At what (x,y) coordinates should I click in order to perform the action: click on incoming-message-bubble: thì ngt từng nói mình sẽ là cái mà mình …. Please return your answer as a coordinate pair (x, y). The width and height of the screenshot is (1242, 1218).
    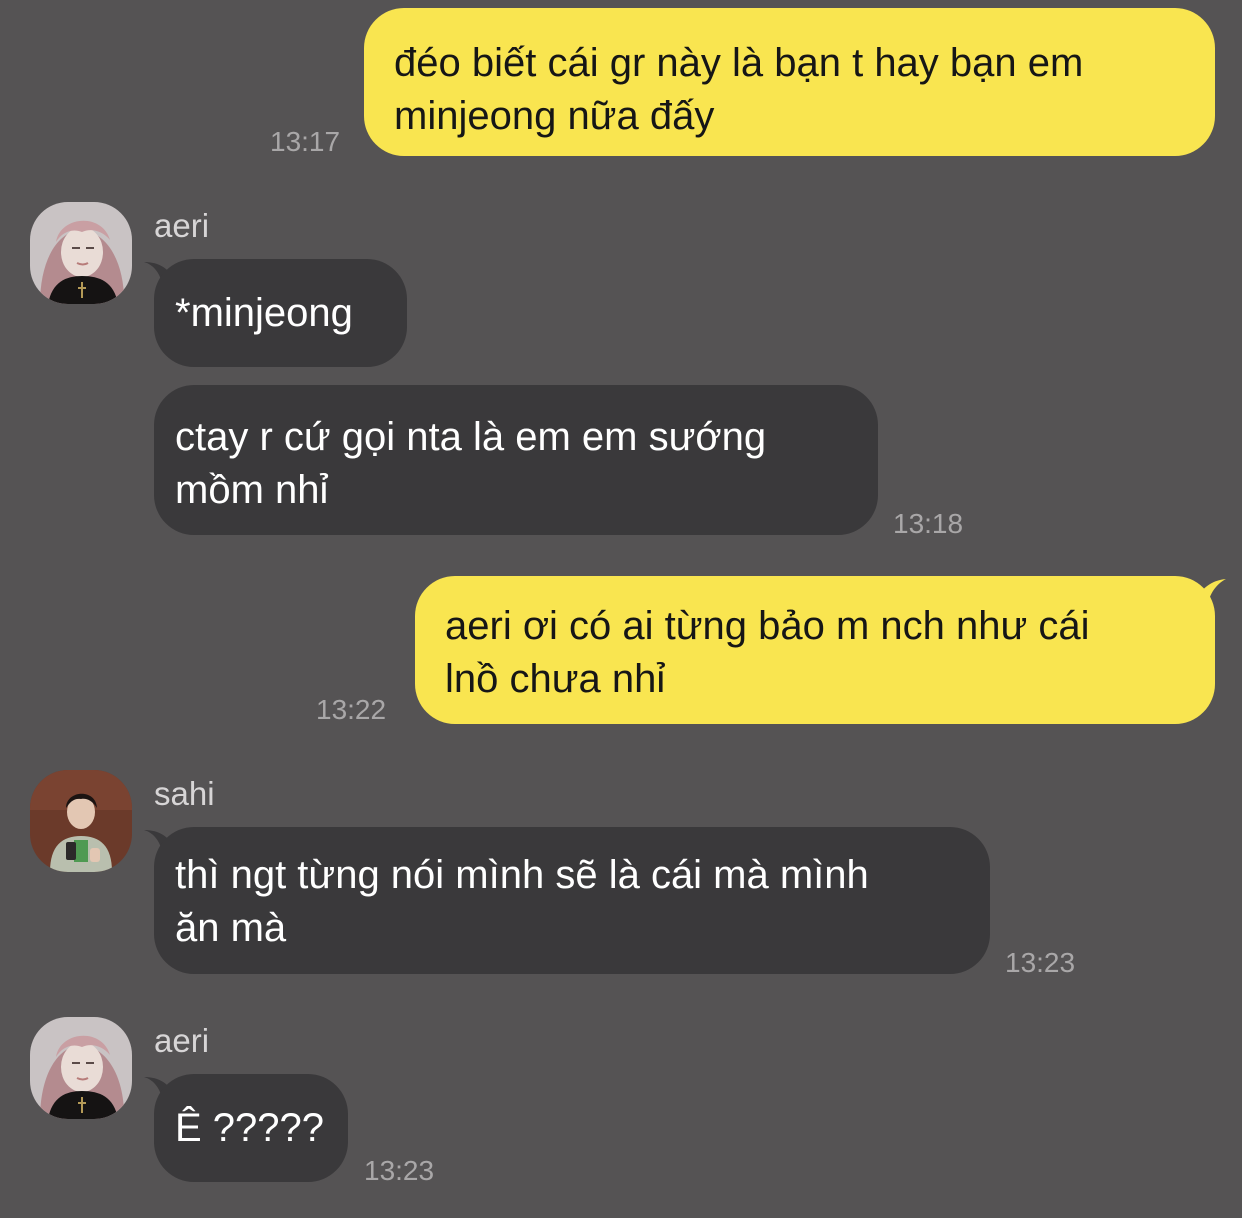
    Looking at the image, I should click on (572, 900).